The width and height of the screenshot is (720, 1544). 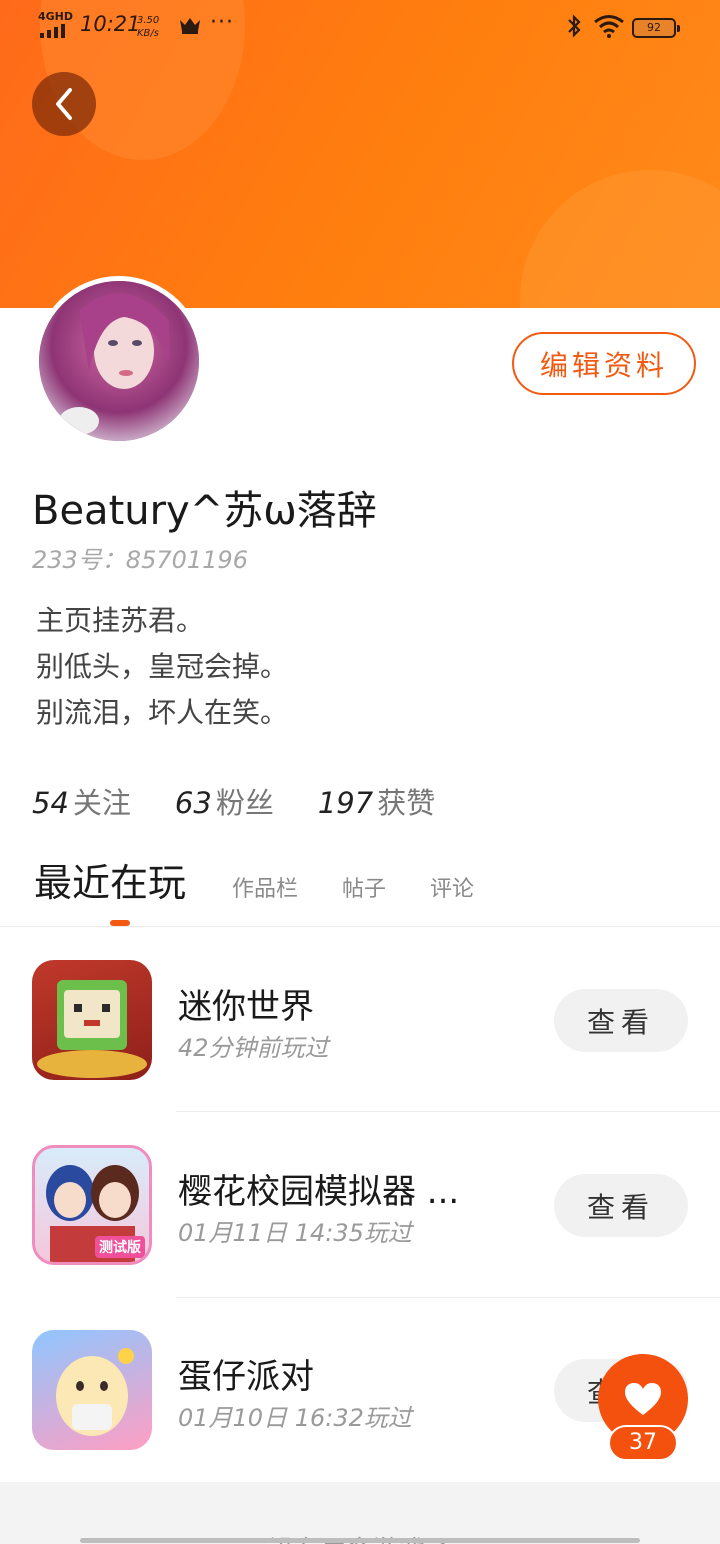 What do you see at coordinates (253, 1048) in the screenshot?
I see `game-played-time: 42分钟前玩过` at bounding box center [253, 1048].